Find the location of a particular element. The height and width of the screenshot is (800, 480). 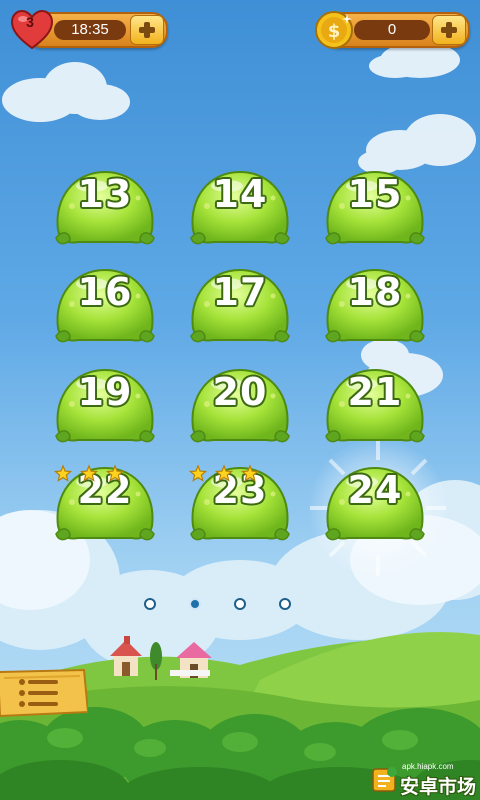

menu-button is located at coordinates (44, 693).